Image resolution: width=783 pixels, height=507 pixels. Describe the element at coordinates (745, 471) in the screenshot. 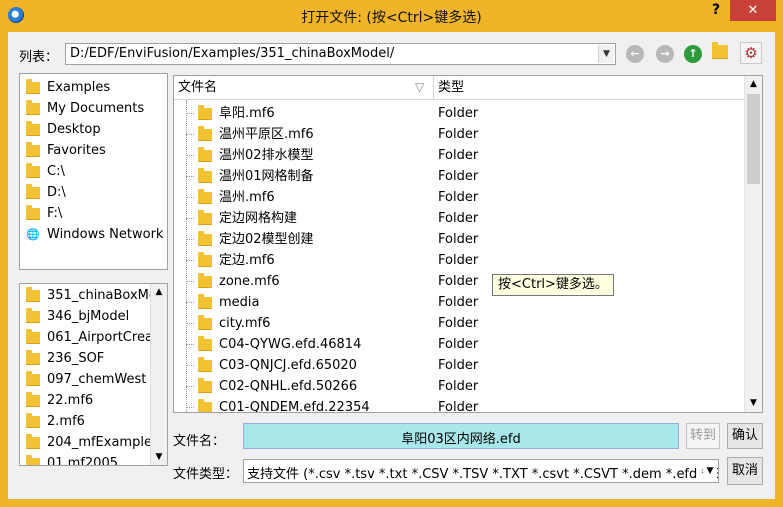

I see `cancel-button: 取消` at that location.